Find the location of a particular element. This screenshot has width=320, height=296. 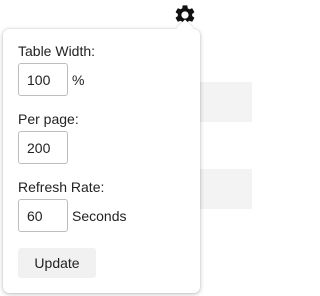

update-button: Update is located at coordinates (57, 263).